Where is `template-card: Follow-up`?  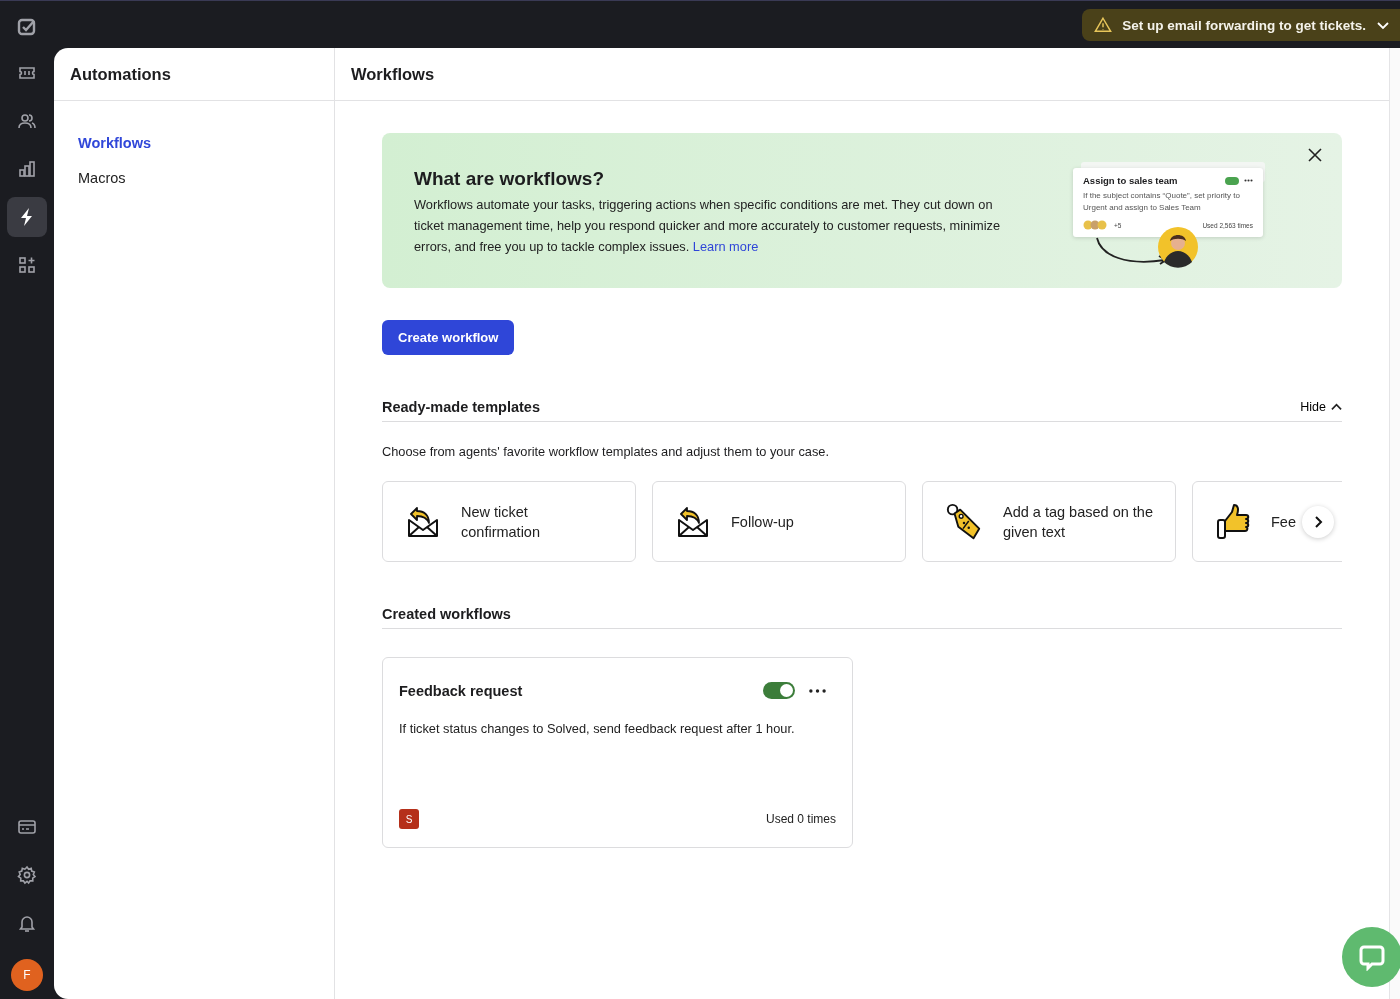 template-card: Follow-up is located at coordinates (779, 521).